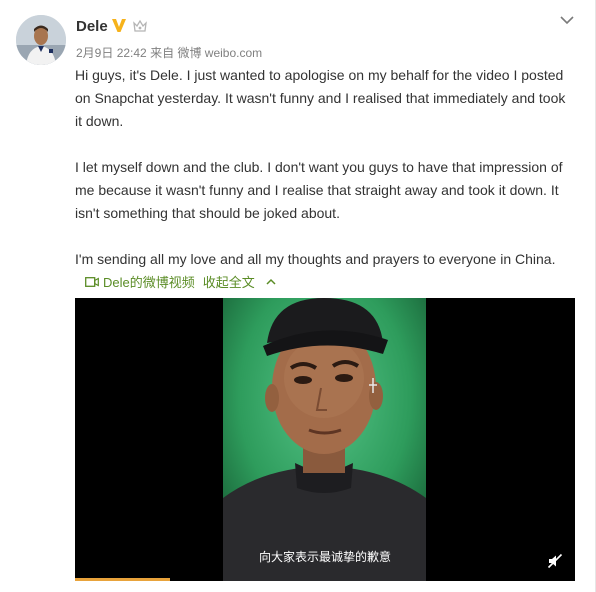  I want to click on video-link: Dele的微博视频, so click(149, 281).